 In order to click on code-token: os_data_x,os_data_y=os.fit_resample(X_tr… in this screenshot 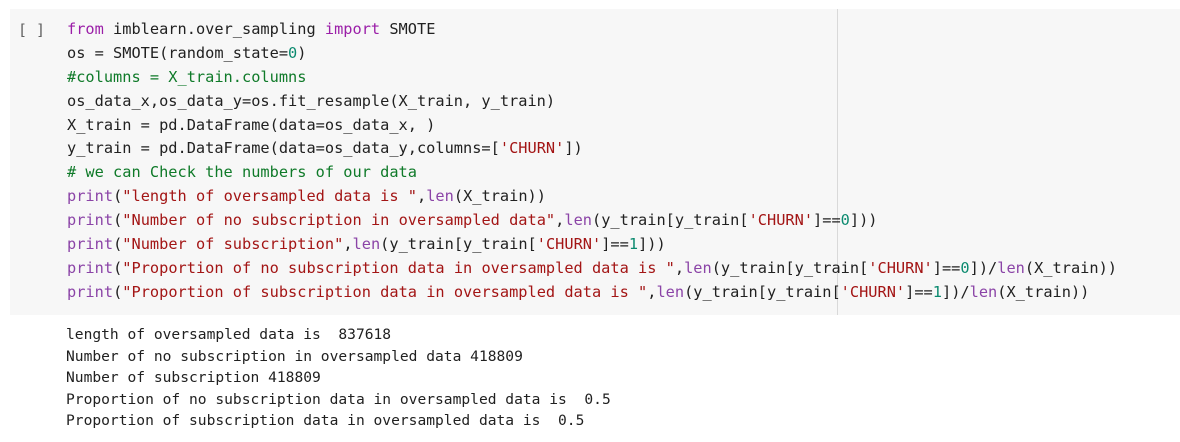, I will do `click(311, 100)`.